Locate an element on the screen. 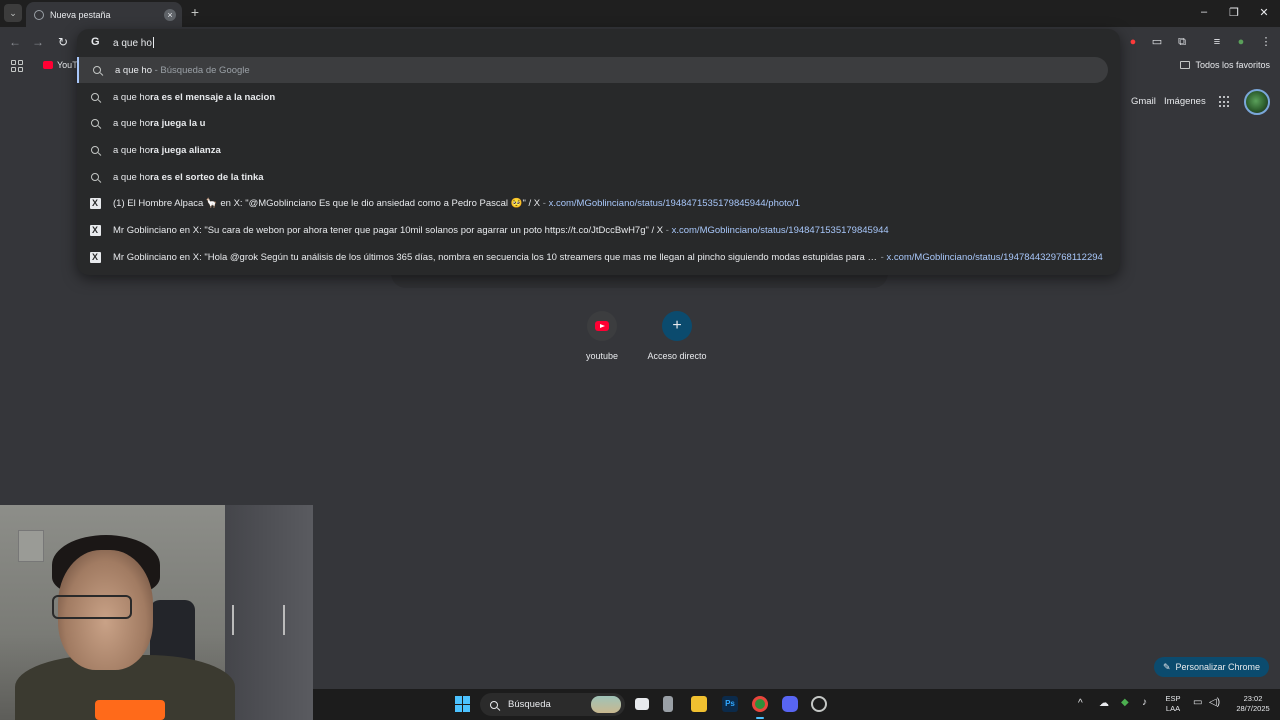  all-bookmarks-label: Todos los favoritos is located at coordinates (1232, 65).